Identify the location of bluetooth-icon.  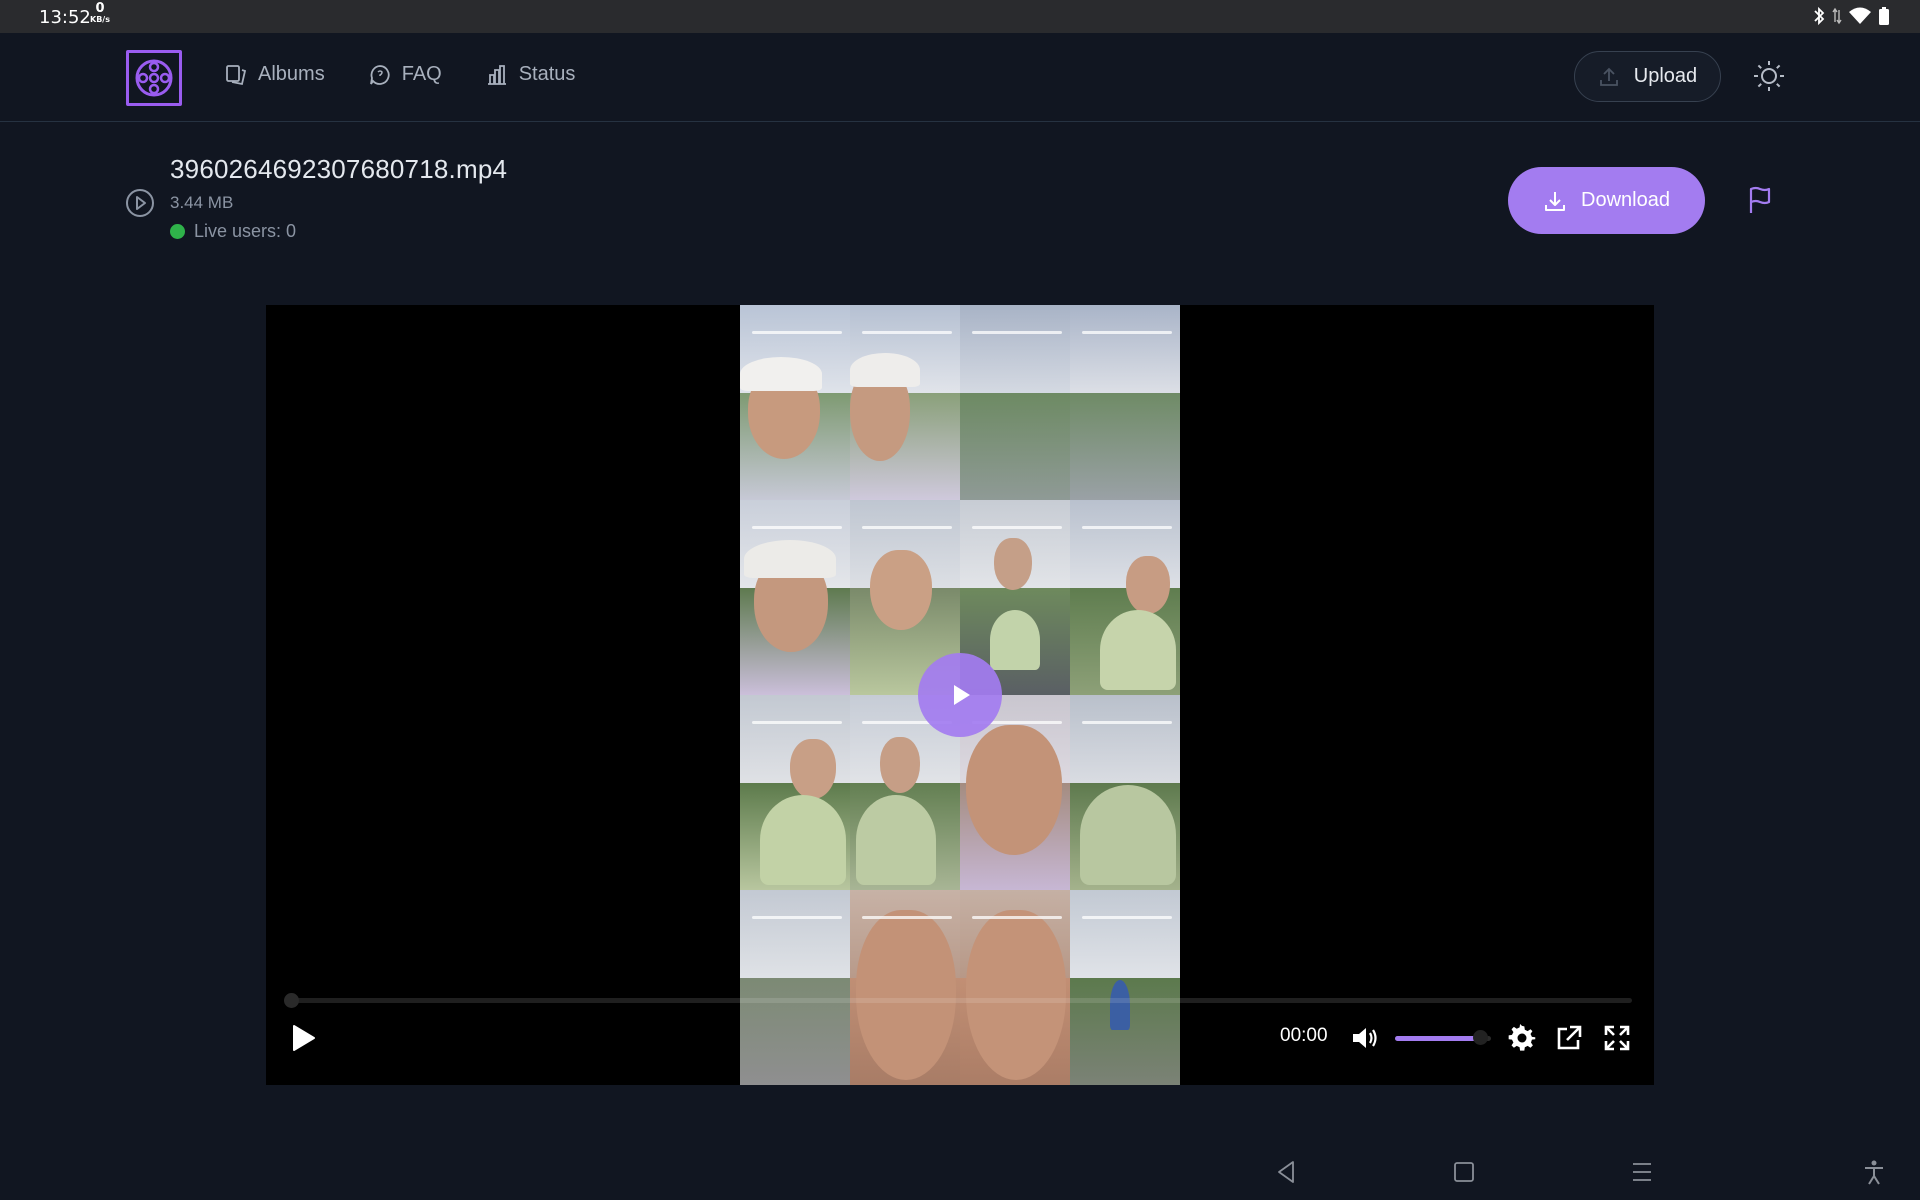
(1819, 16).